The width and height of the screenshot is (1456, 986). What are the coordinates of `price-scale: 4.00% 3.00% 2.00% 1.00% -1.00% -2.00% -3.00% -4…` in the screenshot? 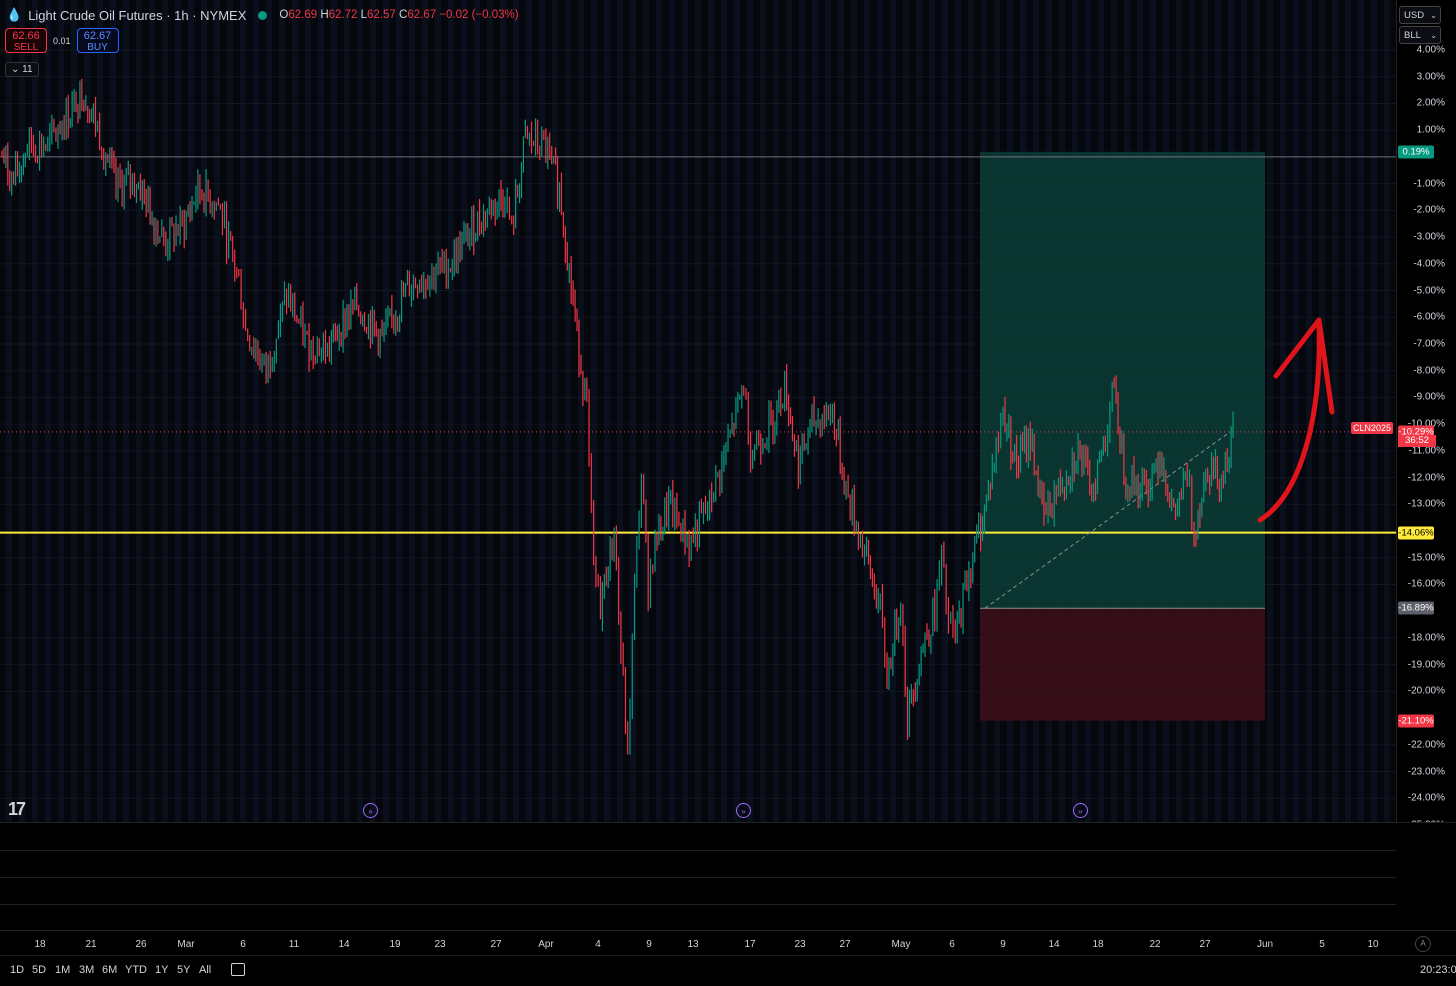 It's located at (1426, 415).